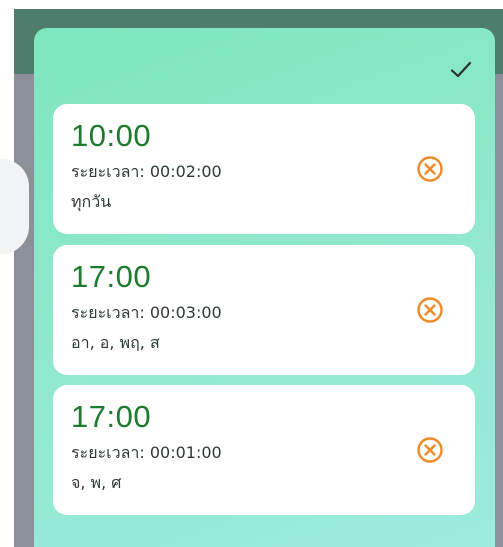  Describe the element at coordinates (115, 342) in the screenshot. I see `schedule-days: อา, อ, พฤ, ส` at that location.